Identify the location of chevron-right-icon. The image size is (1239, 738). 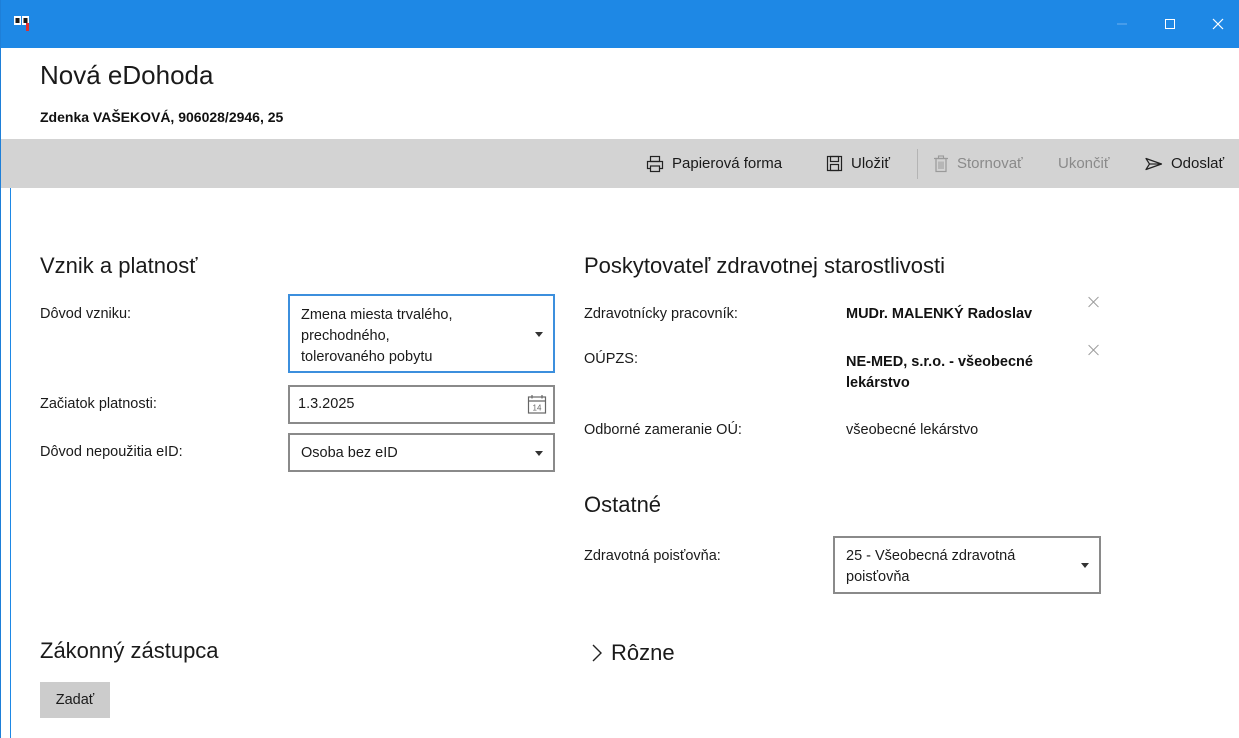
(597, 653).